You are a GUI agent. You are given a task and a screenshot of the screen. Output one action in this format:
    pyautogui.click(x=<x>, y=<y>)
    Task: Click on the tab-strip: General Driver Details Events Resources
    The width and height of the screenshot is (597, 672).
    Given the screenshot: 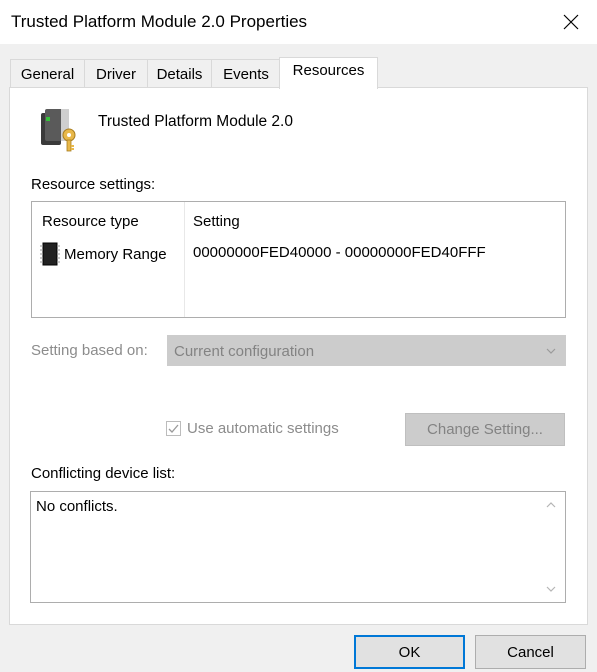 What is the action you would take?
    pyautogui.click(x=300, y=73)
    